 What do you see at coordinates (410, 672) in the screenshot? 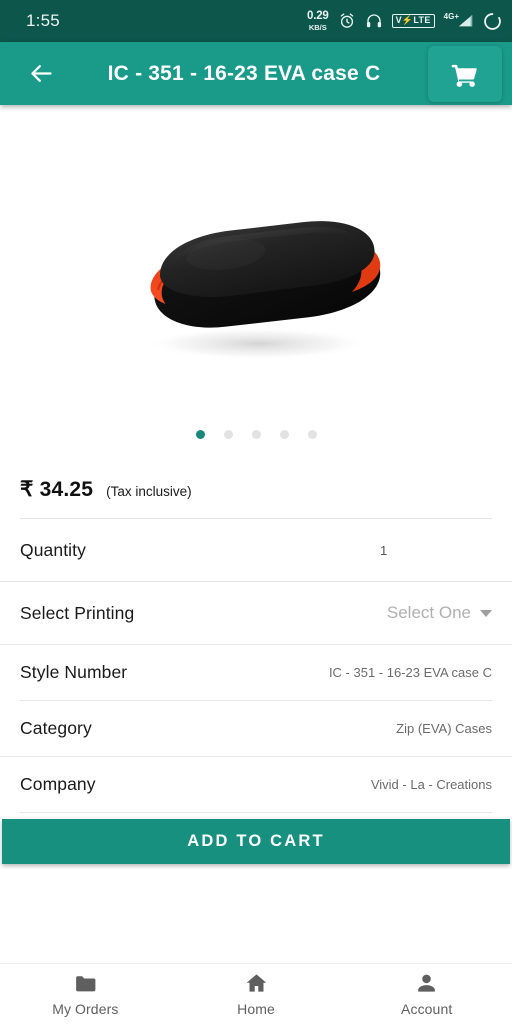
I see `style-number-value: IC - 351 - 16-23 EVA case C` at bounding box center [410, 672].